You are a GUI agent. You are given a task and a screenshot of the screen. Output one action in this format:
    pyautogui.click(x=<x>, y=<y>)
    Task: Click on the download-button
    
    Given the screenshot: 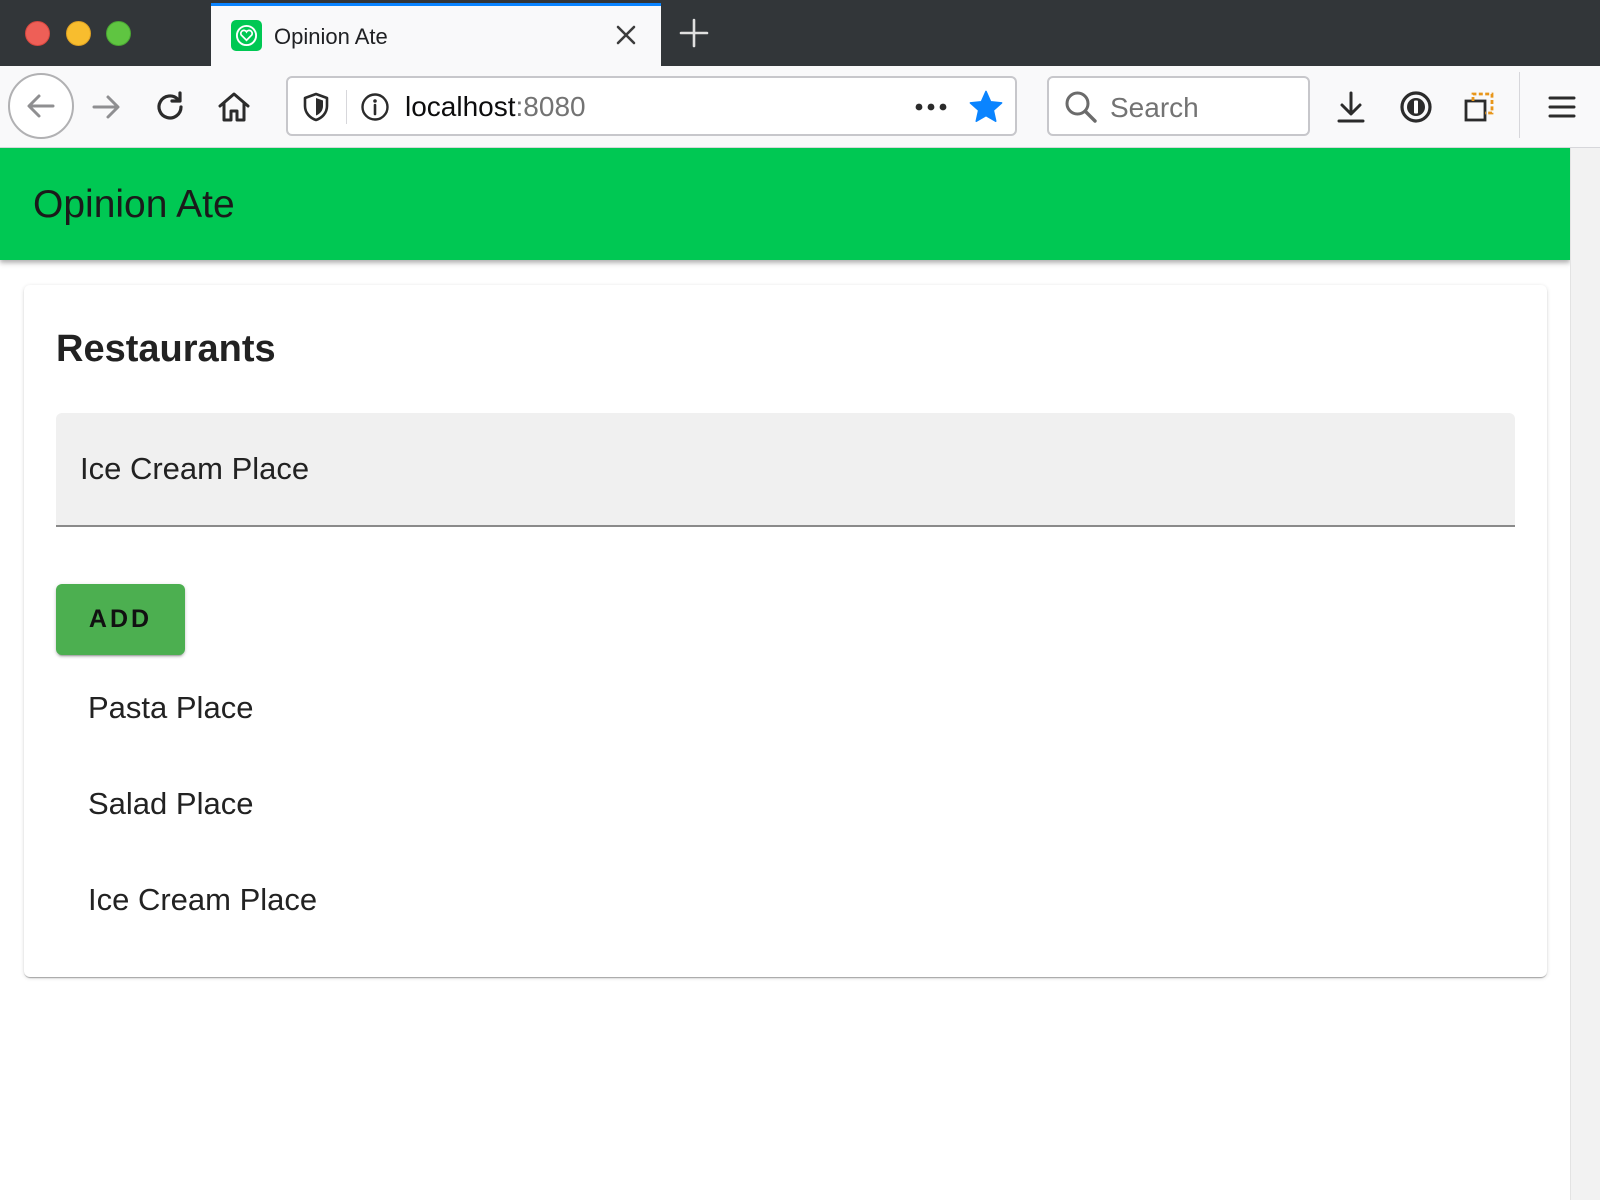 What is the action you would take?
    pyautogui.click(x=1351, y=107)
    